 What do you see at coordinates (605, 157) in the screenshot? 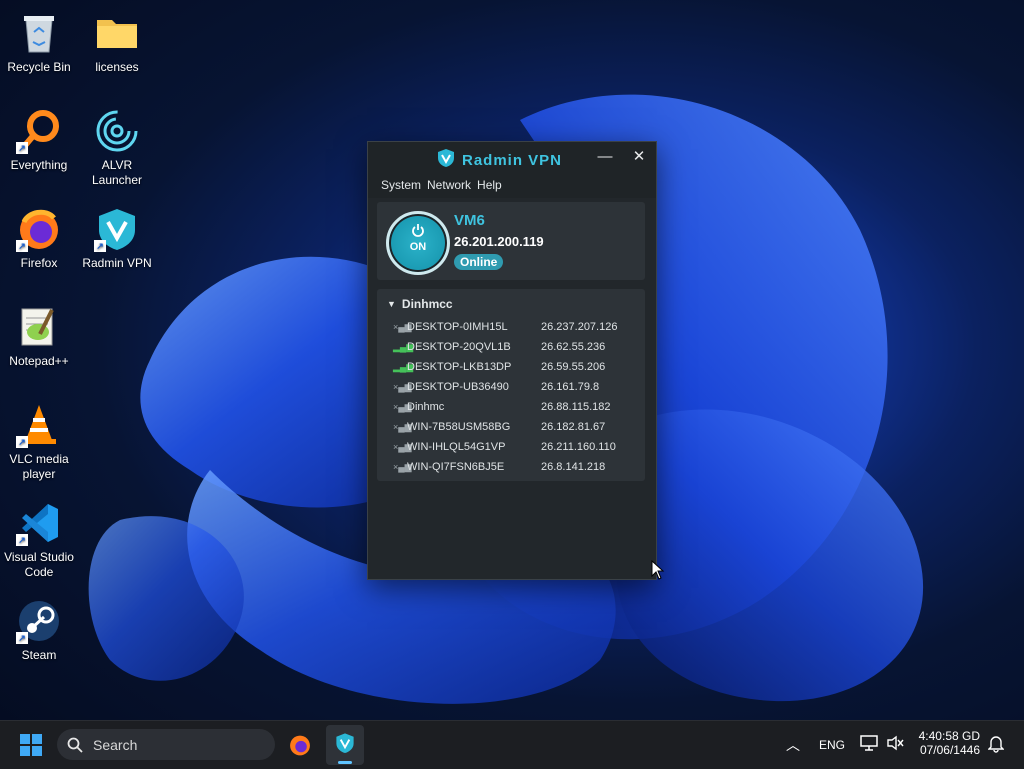
I see `minimize-button: —` at bounding box center [605, 157].